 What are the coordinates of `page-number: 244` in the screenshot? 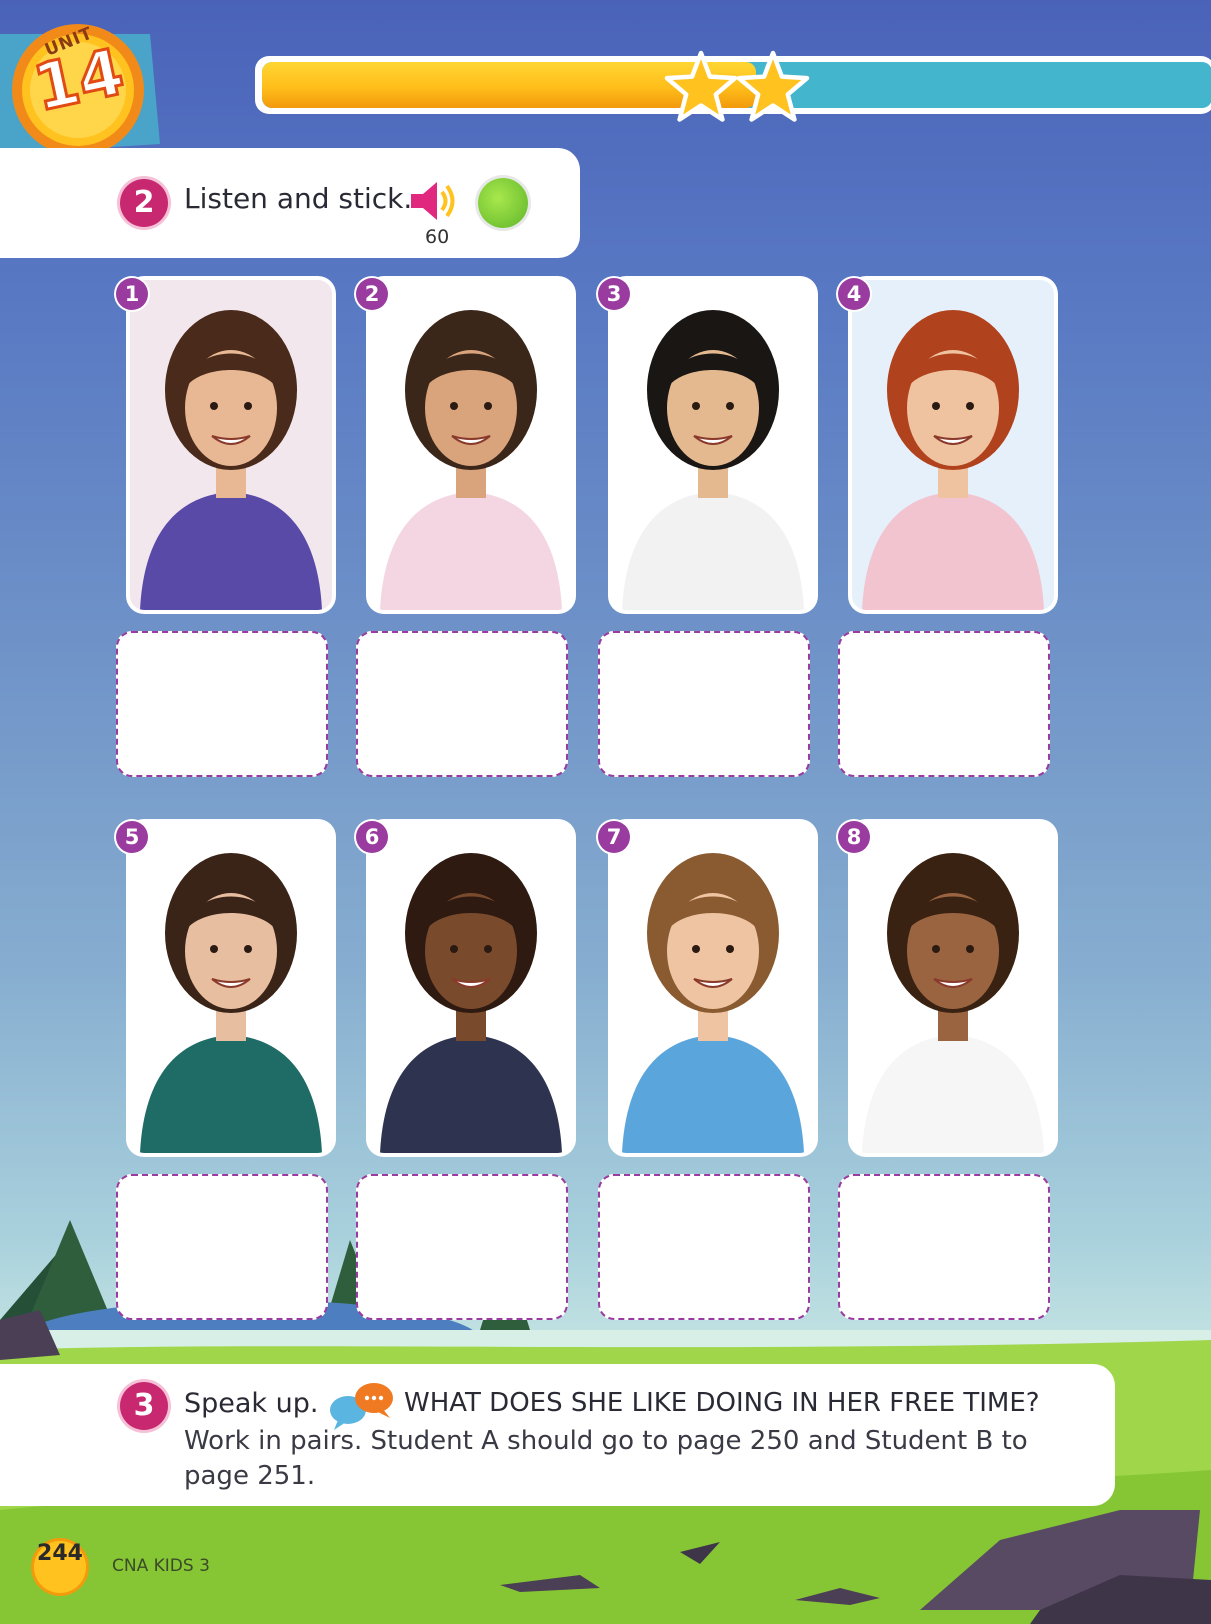 It's located at (60, 1567).